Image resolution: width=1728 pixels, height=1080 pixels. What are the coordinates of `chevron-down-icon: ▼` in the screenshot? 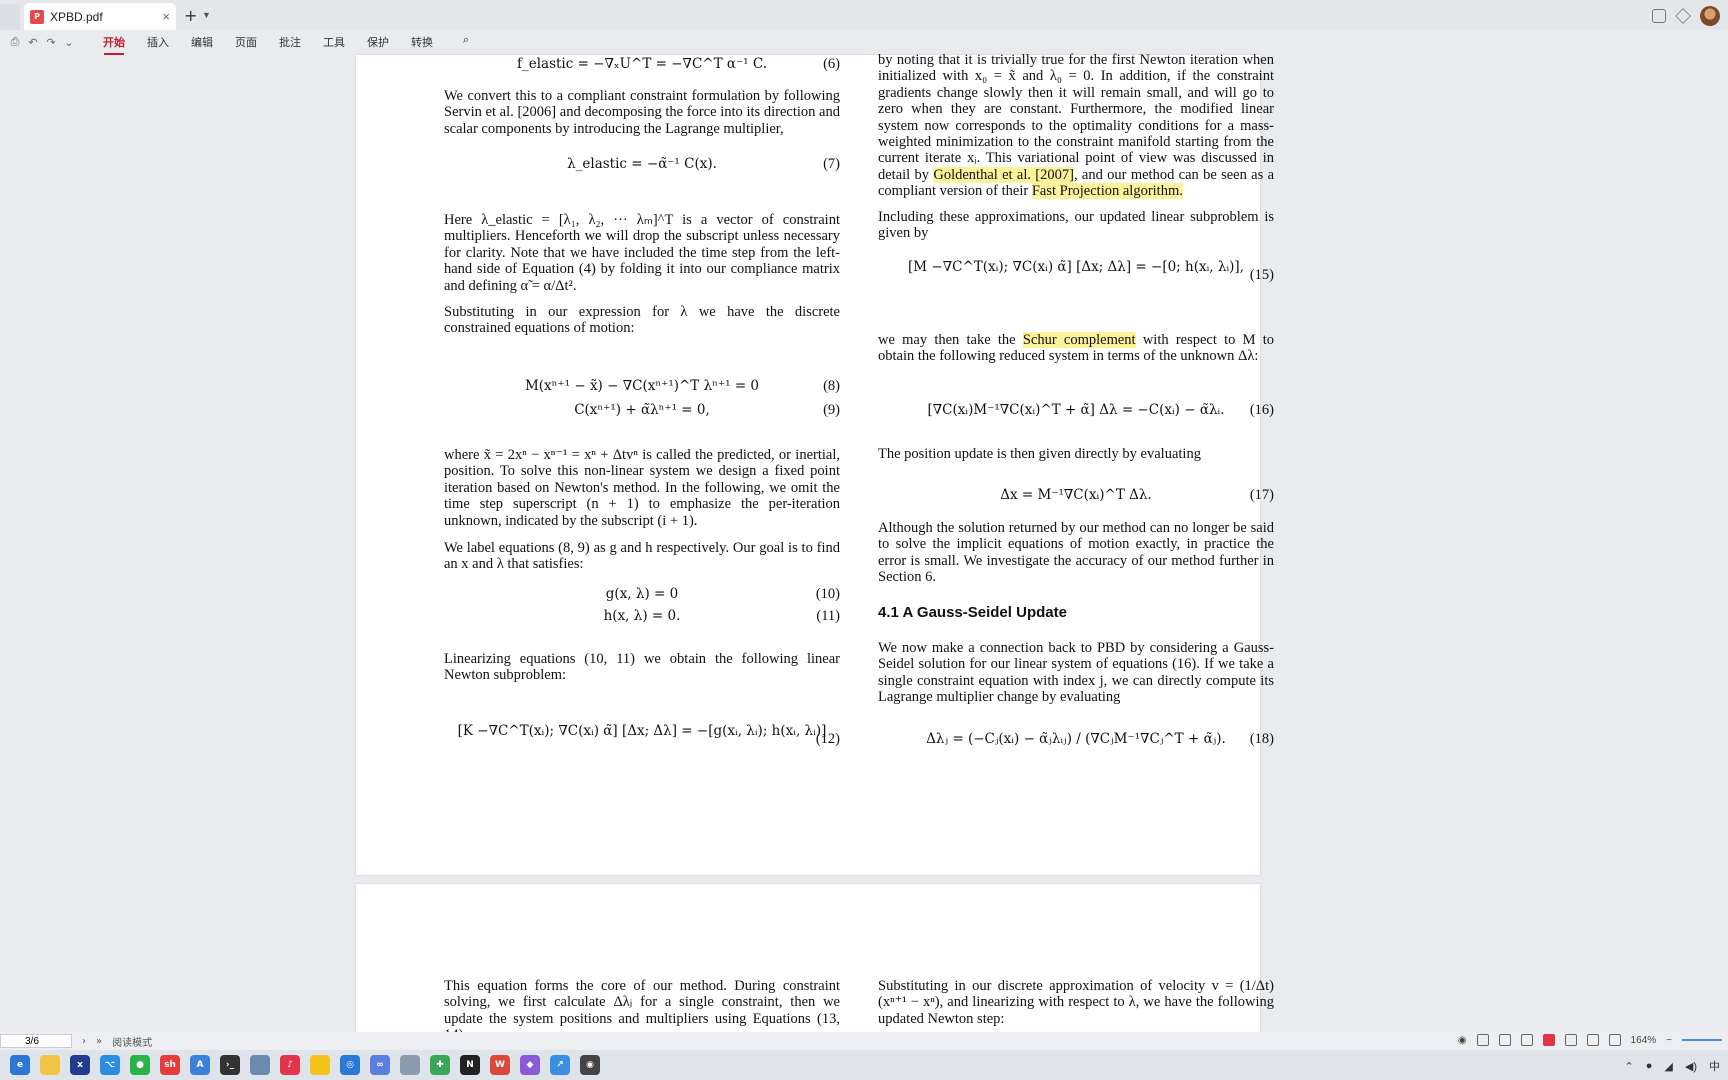 It's located at (206, 15).